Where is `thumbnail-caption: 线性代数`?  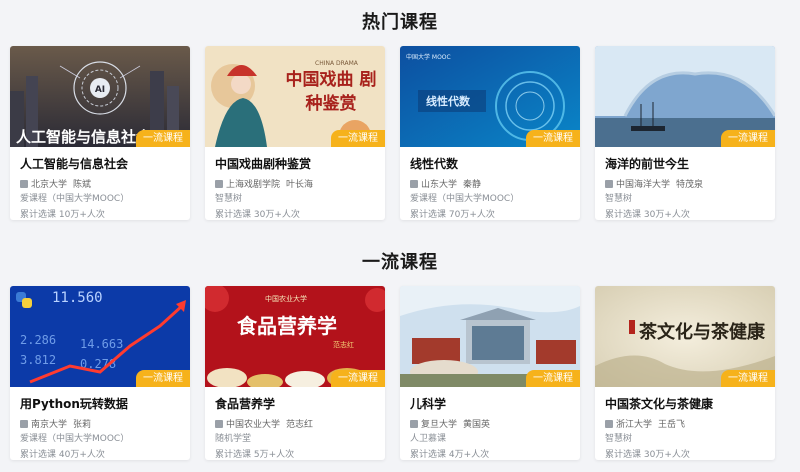
thumbnail-caption: 线性代数 is located at coordinates (448, 101).